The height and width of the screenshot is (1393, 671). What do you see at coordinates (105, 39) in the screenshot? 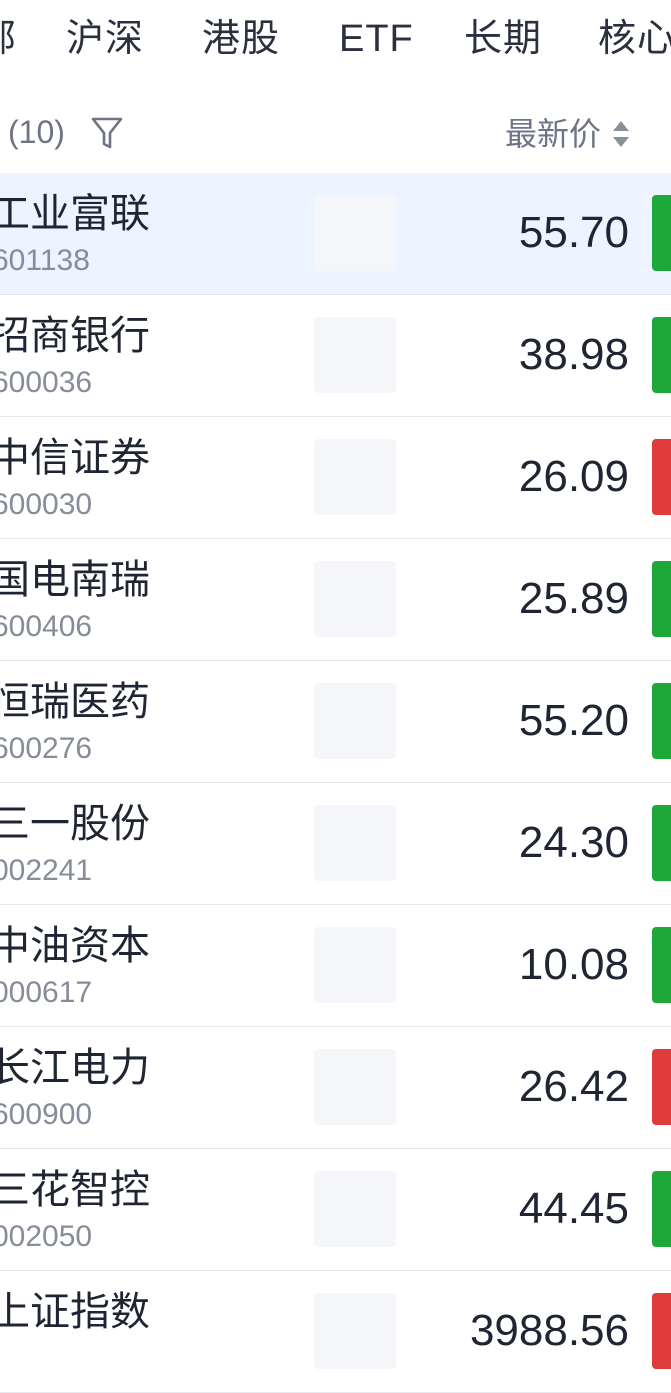
I see `tab-hushen: 沪深` at bounding box center [105, 39].